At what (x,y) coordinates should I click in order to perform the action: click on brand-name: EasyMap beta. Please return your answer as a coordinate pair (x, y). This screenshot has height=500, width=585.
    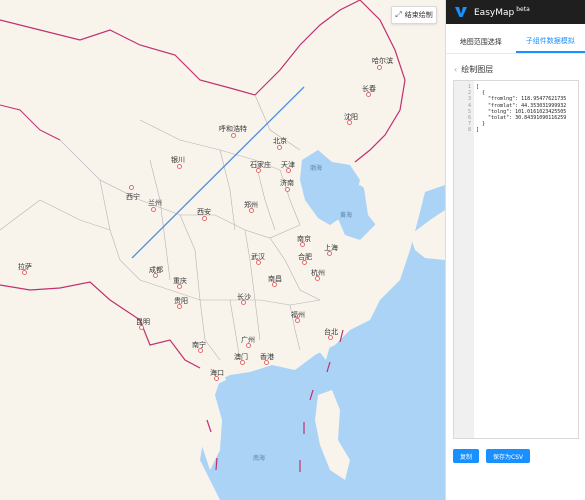
    Looking at the image, I should click on (502, 12).